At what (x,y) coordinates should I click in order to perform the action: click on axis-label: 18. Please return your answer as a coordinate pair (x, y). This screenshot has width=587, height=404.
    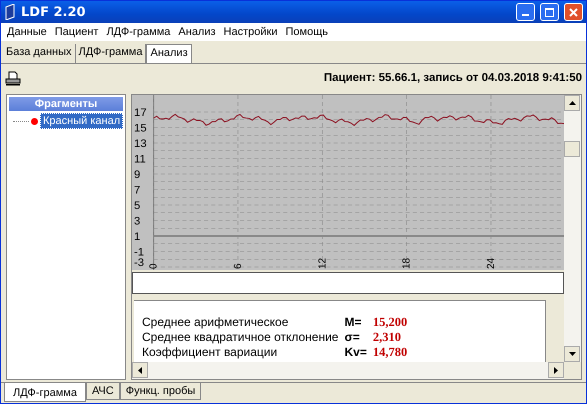
    Looking at the image, I should click on (407, 263).